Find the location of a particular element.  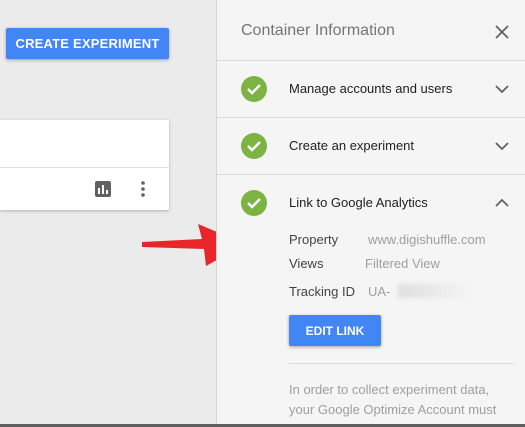

step-label: Manage accounts and users is located at coordinates (371, 88).